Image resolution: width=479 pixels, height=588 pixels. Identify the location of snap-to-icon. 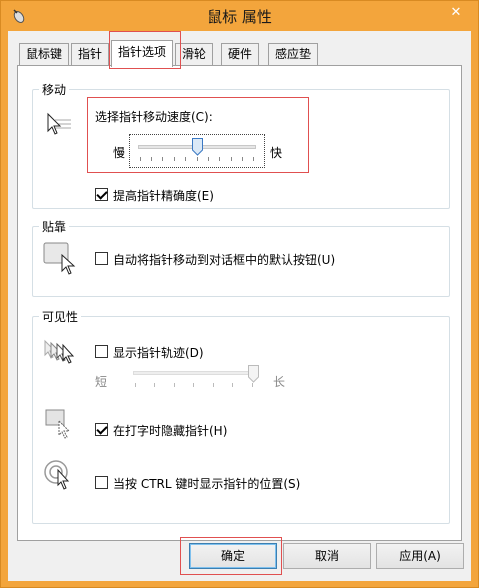
(61, 259).